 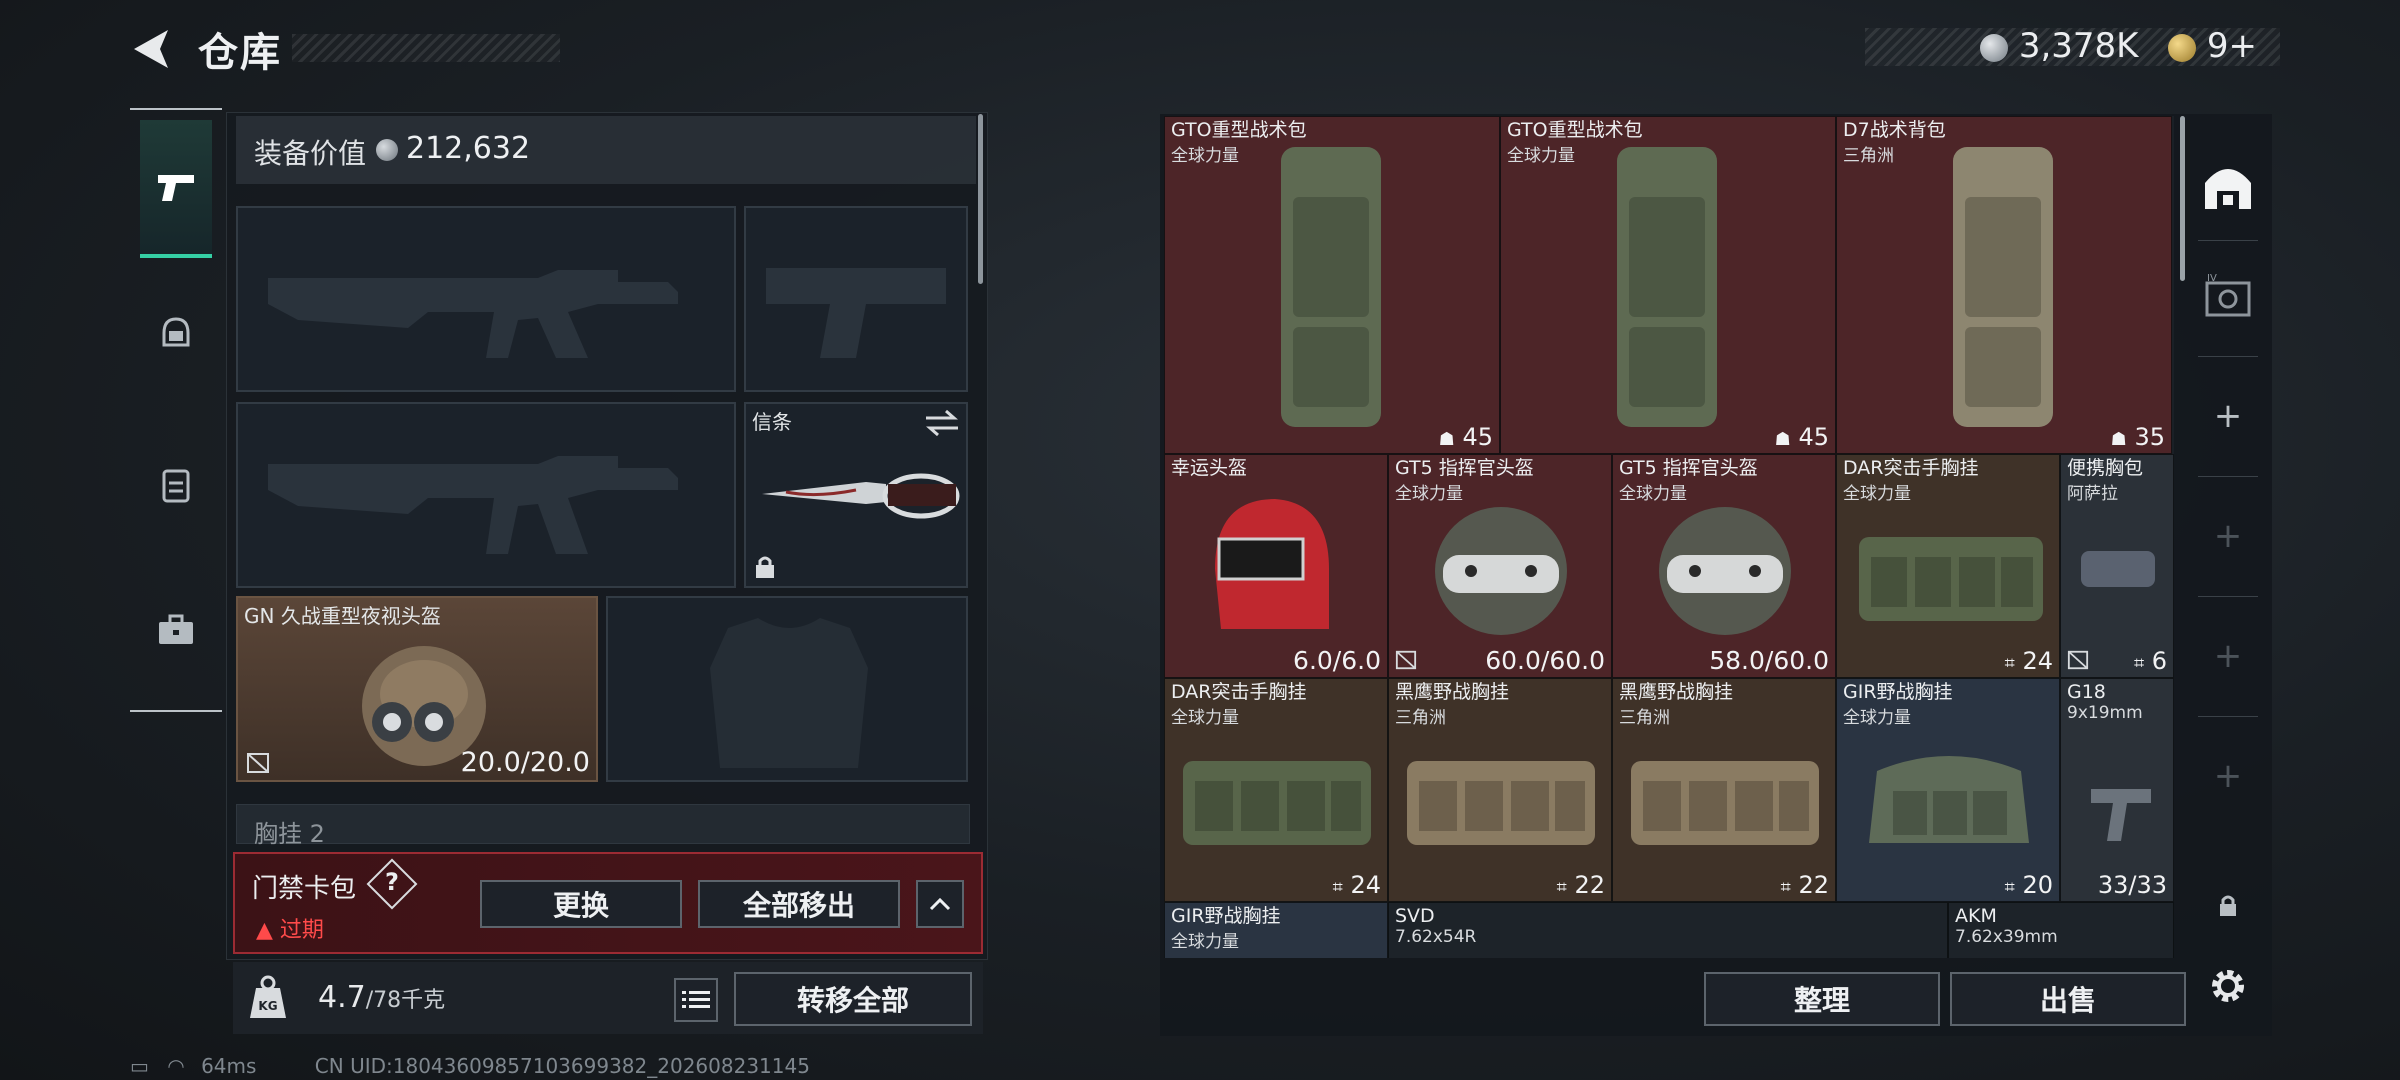 What do you see at coordinates (2228, 296) in the screenshot?
I see `storage-box-button: IV` at bounding box center [2228, 296].